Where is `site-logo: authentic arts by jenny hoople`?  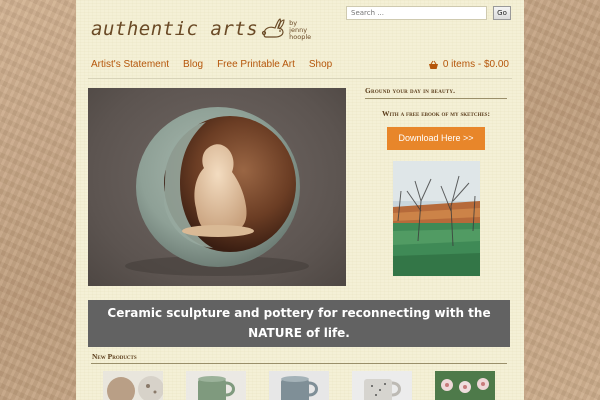 site-logo: authentic arts by jenny hoople is located at coordinates (201, 31).